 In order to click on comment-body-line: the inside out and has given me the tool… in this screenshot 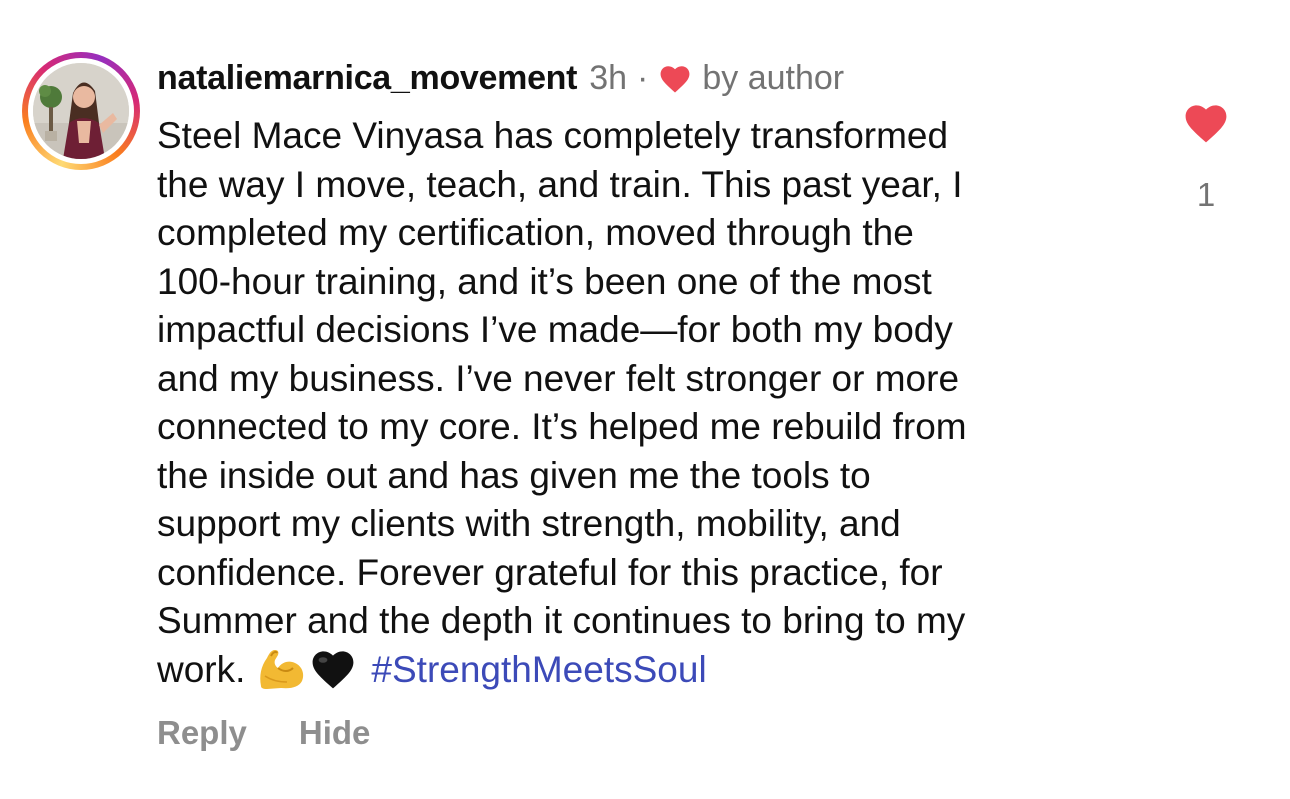, I will do `click(514, 475)`.